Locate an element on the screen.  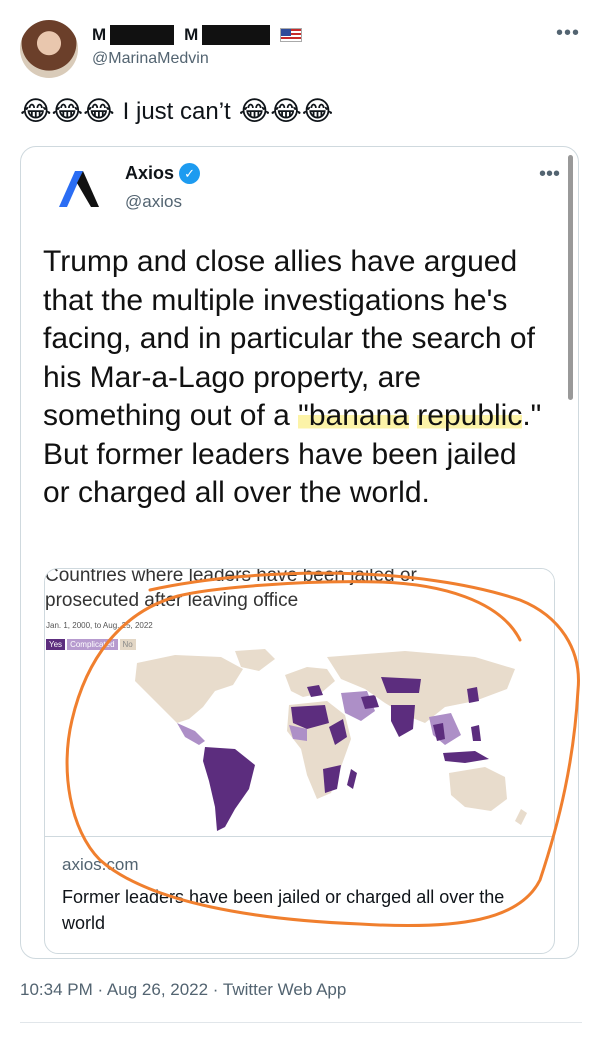
quoted-more-options-icon: ••• is located at coordinates (549, 174).